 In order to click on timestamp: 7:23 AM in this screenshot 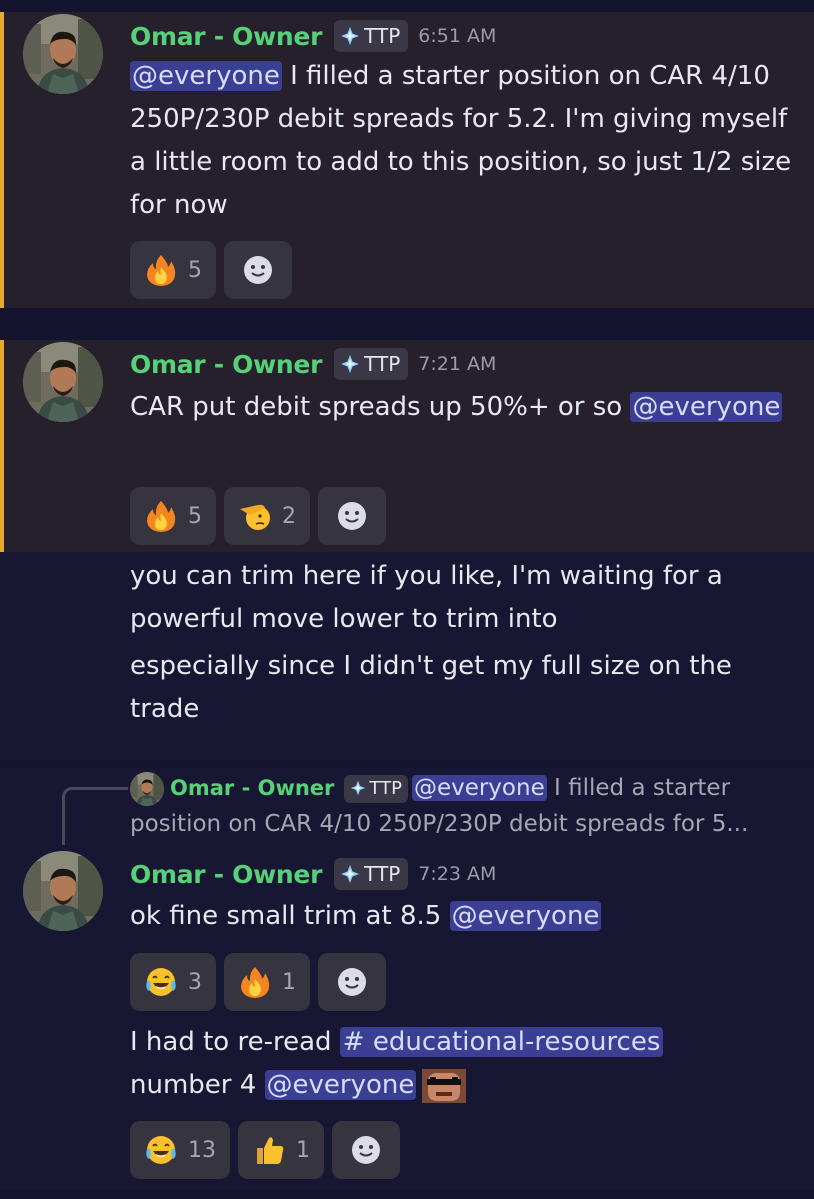, I will do `click(457, 874)`.